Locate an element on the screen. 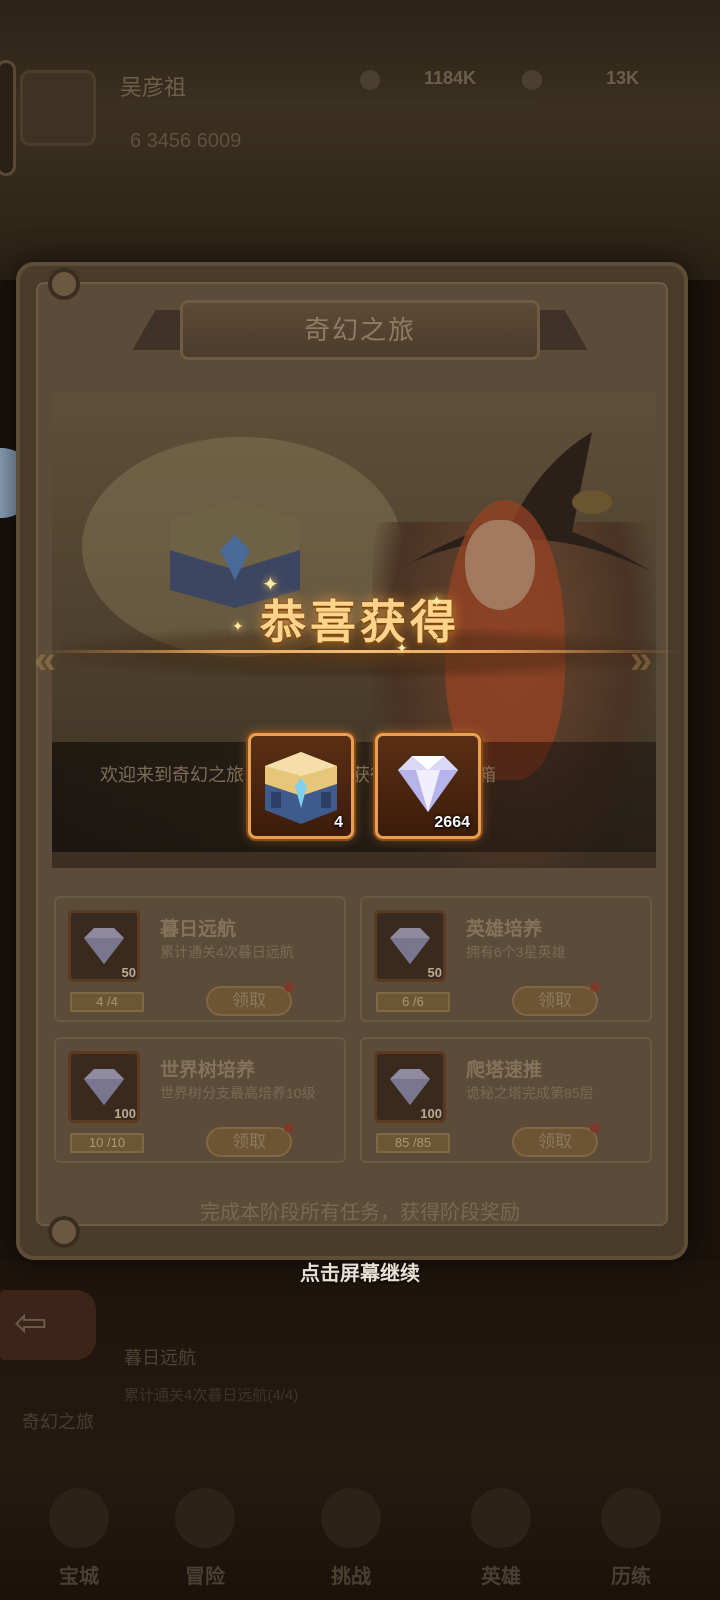 This screenshot has height=1600, width=720. nav-item-adventure: 冒险 is located at coordinates (205, 1535).